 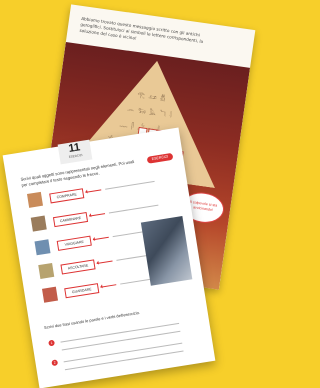 What do you see at coordinates (55, 363) in the screenshot?
I see `bullet-number: 2` at bounding box center [55, 363].